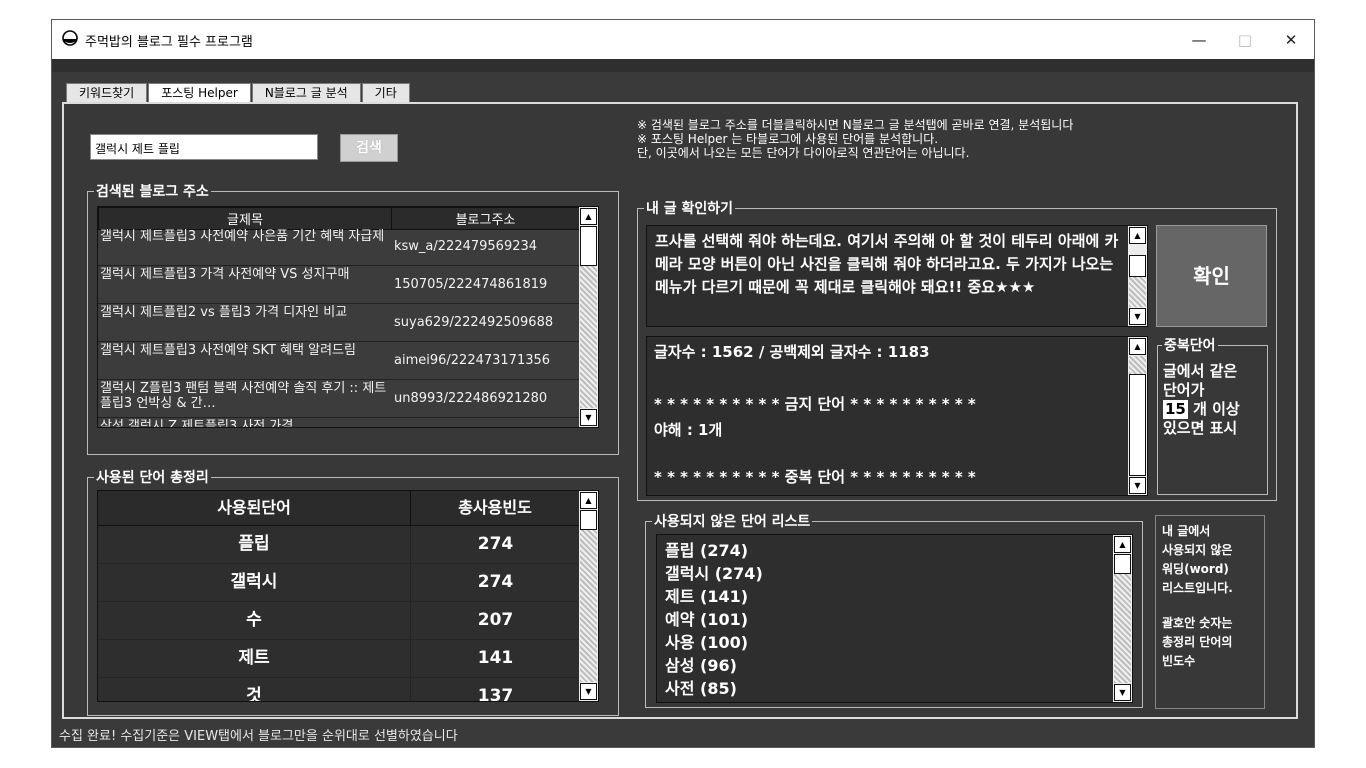 This screenshot has width=1366, height=768. What do you see at coordinates (258, 736) in the screenshot?
I see `status-bar: 수집 완료! 수집기준은 VIEW탭에서 블로그만을 순위대로 선별하였습니다` at bounding box center [258, 736].